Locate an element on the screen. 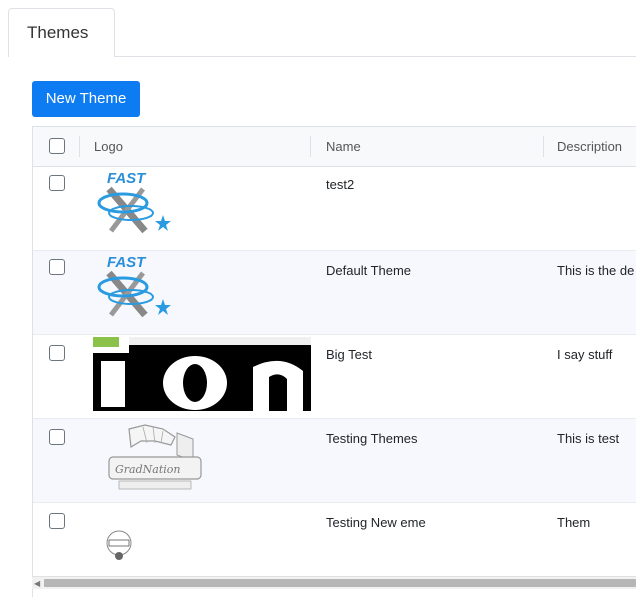 The image size is (636, 608). ion-logo is located at coordinates (202, 374).